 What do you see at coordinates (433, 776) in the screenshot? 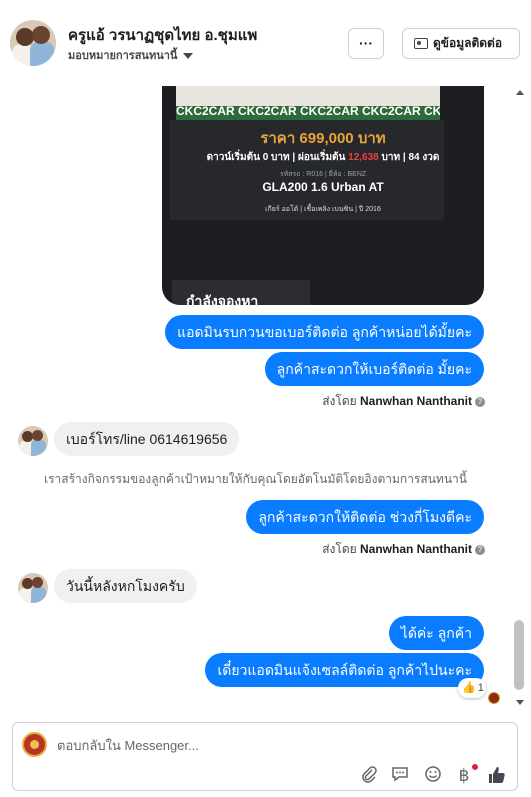
I see `smiley-icon` at bounding box center [433, 776].